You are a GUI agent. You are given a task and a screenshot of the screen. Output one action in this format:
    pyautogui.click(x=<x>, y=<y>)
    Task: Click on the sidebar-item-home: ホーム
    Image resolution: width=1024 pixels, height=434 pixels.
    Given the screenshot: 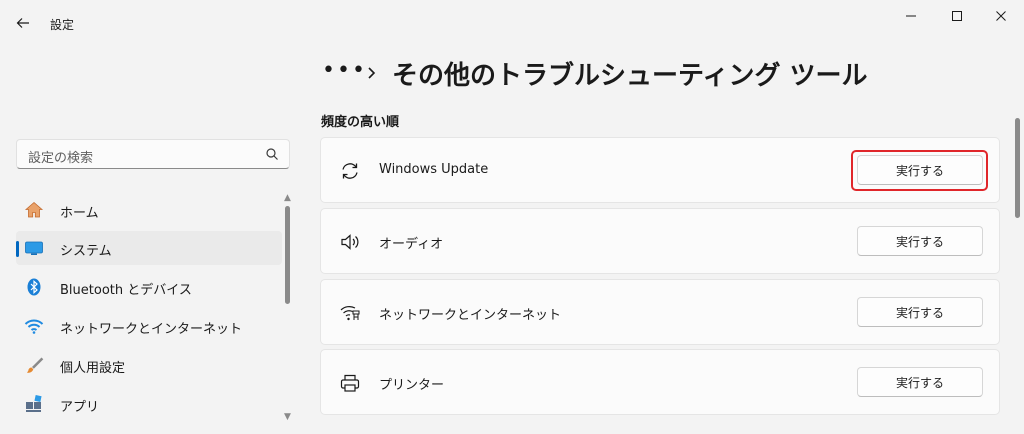 What is the action you would take?
    pyautogui.click(x=149, y=210)
    